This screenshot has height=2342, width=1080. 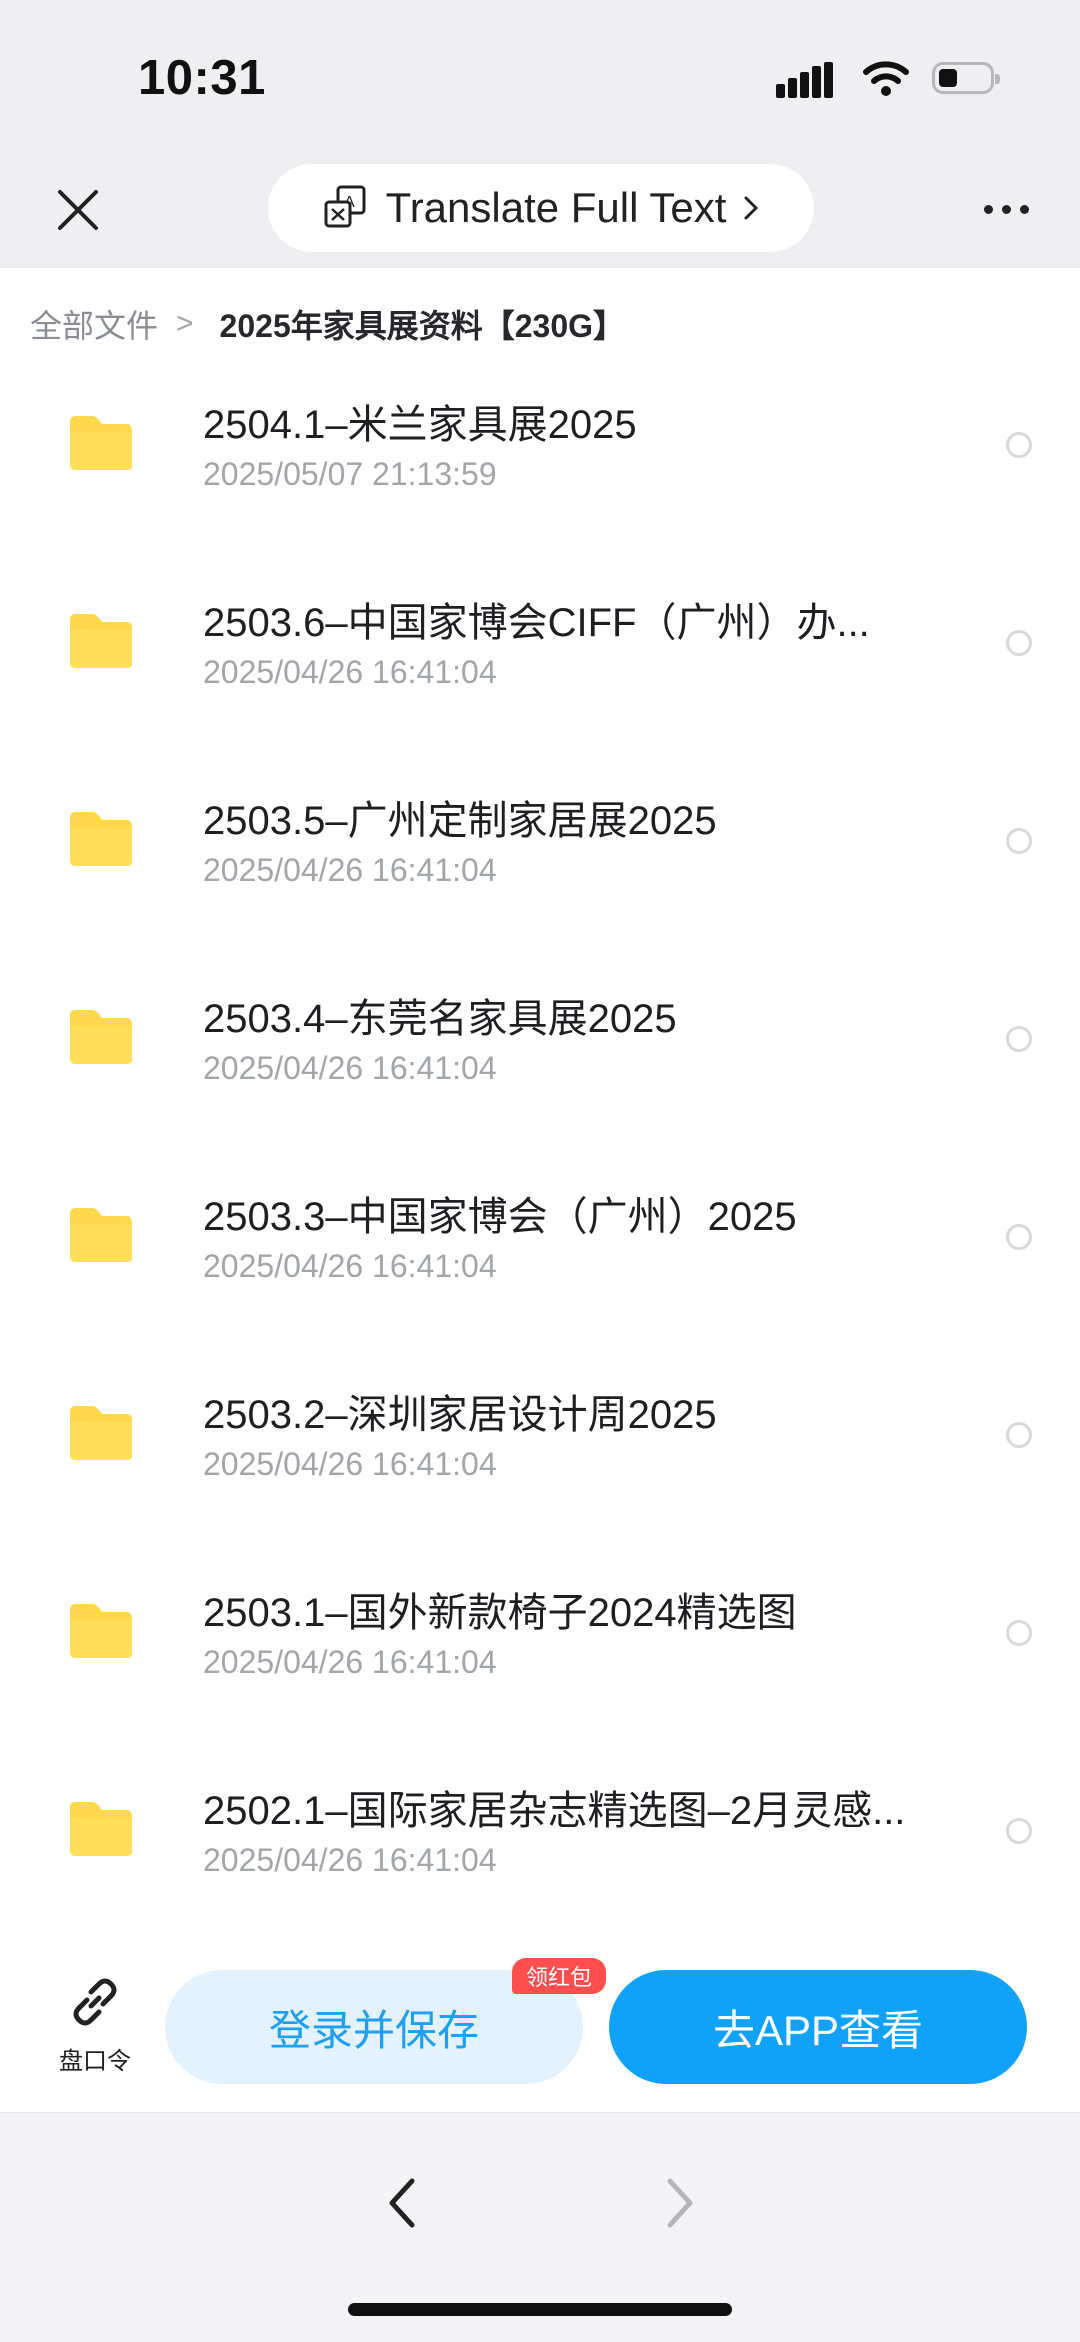 What do you see at coordinates (540, 2309) in the screenshot?
I see `home-indicator` at bounding box center [540, 2309].